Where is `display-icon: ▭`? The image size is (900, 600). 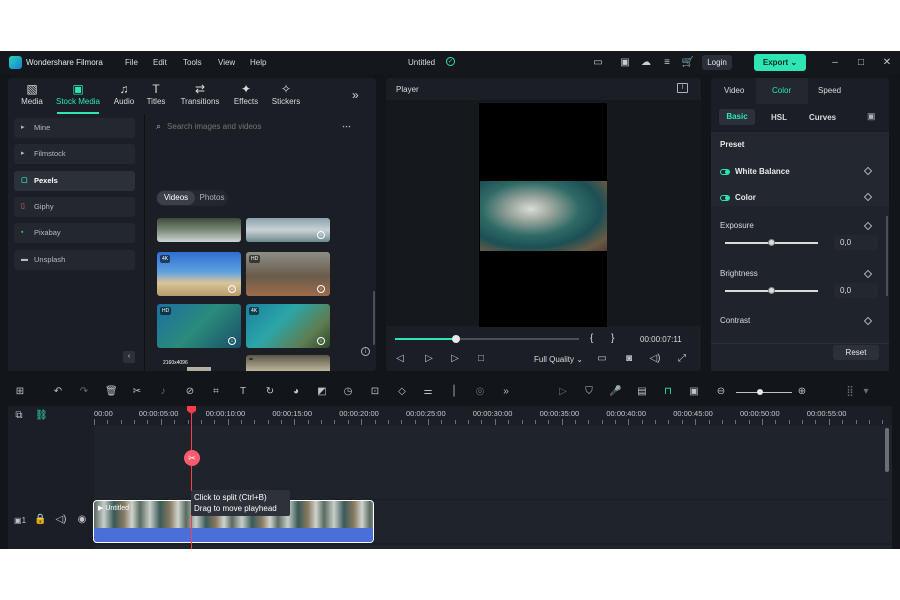 display-icon: ▭ is located at coordinates (602, 359).